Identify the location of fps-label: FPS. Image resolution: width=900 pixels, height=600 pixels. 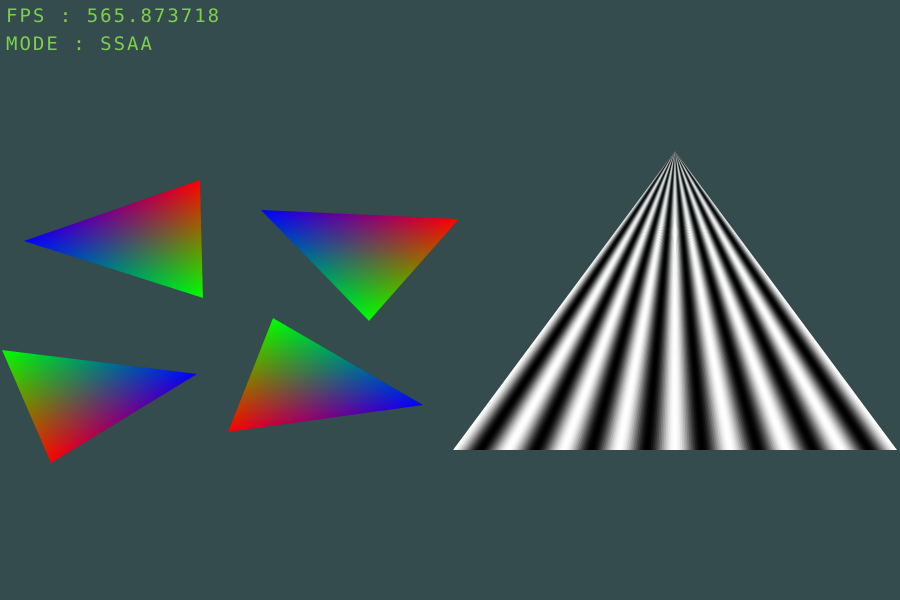
(26, 16).